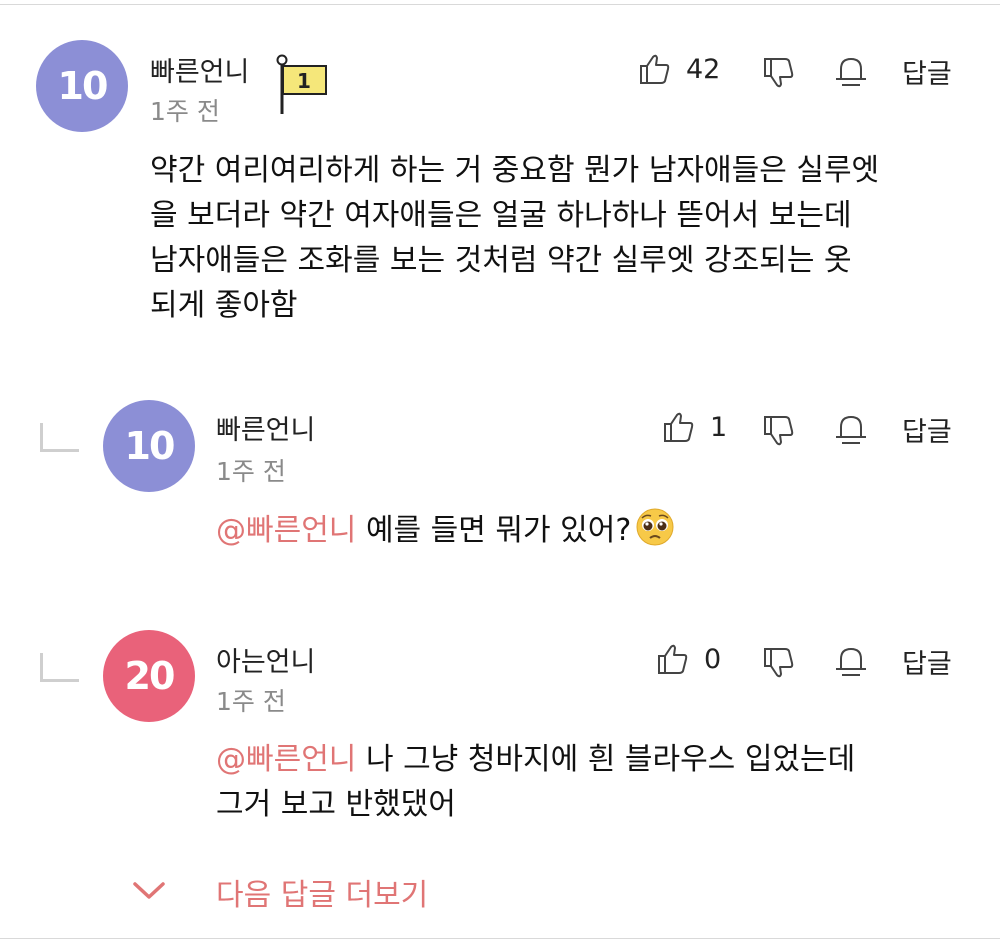  I want to click on username: 아는언니, so click(265, 659).